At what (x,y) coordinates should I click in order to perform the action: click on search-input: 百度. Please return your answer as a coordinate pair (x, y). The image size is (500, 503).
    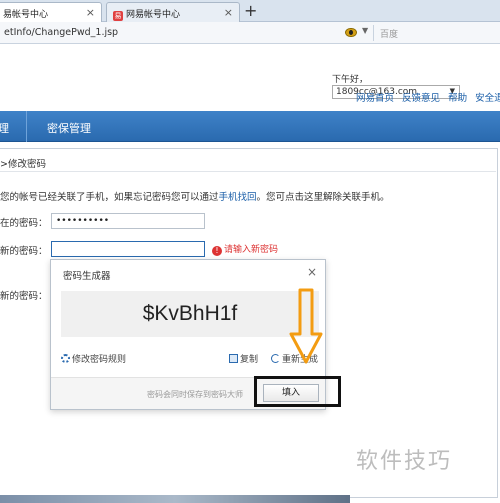
    Looking at the image, I should click on (436, 33).